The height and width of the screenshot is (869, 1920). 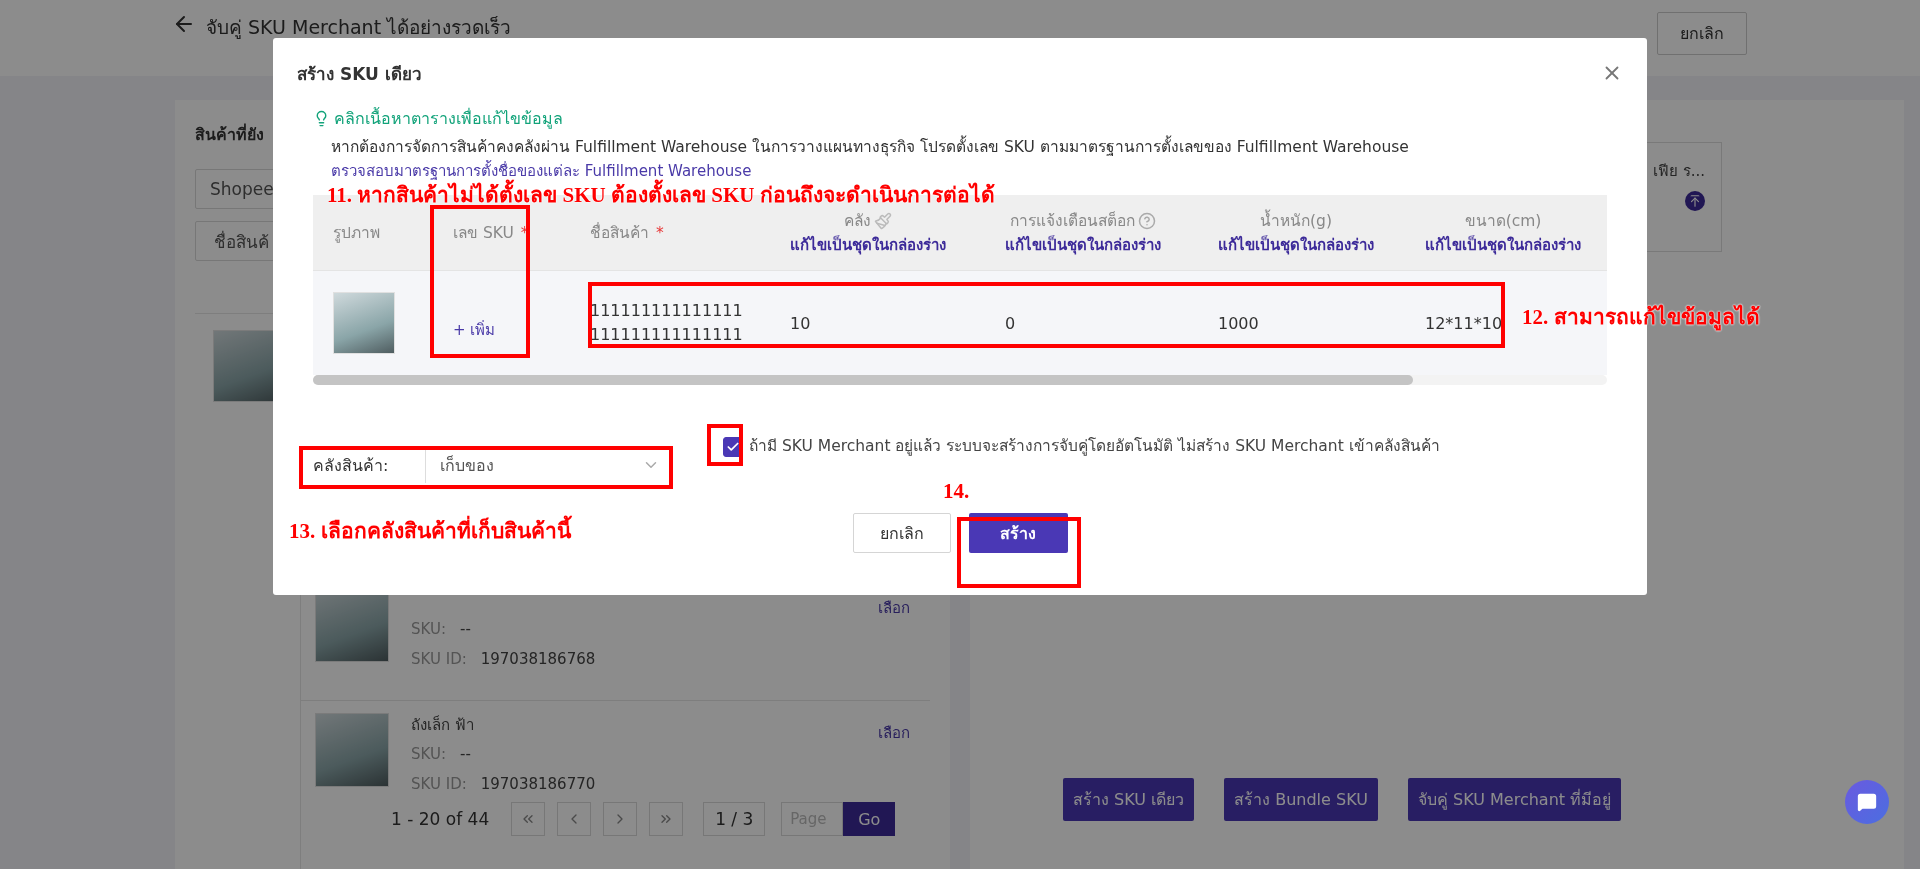 I want to click on column-header: ชื่อสินค้า, so click(x=619, y=232).